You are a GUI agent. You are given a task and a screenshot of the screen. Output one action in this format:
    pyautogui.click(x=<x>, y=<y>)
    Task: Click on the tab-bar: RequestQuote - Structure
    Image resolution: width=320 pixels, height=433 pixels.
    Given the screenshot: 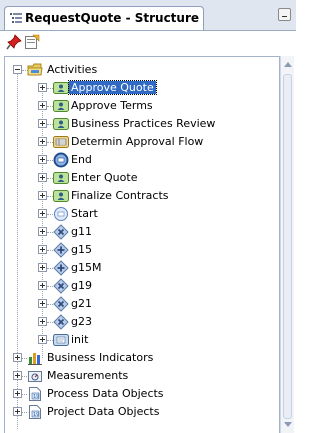 What is the action you would take?
    pyautogui.click(x=148, y=15)
    